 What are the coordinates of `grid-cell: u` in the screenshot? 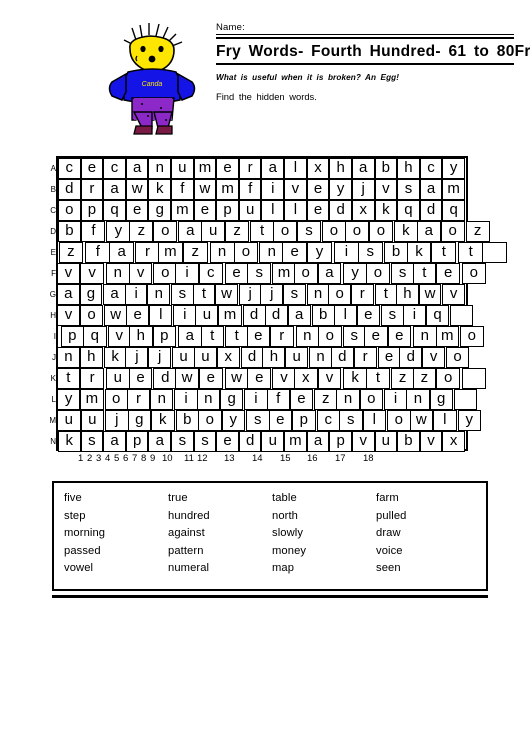 It's located at (273, 441).